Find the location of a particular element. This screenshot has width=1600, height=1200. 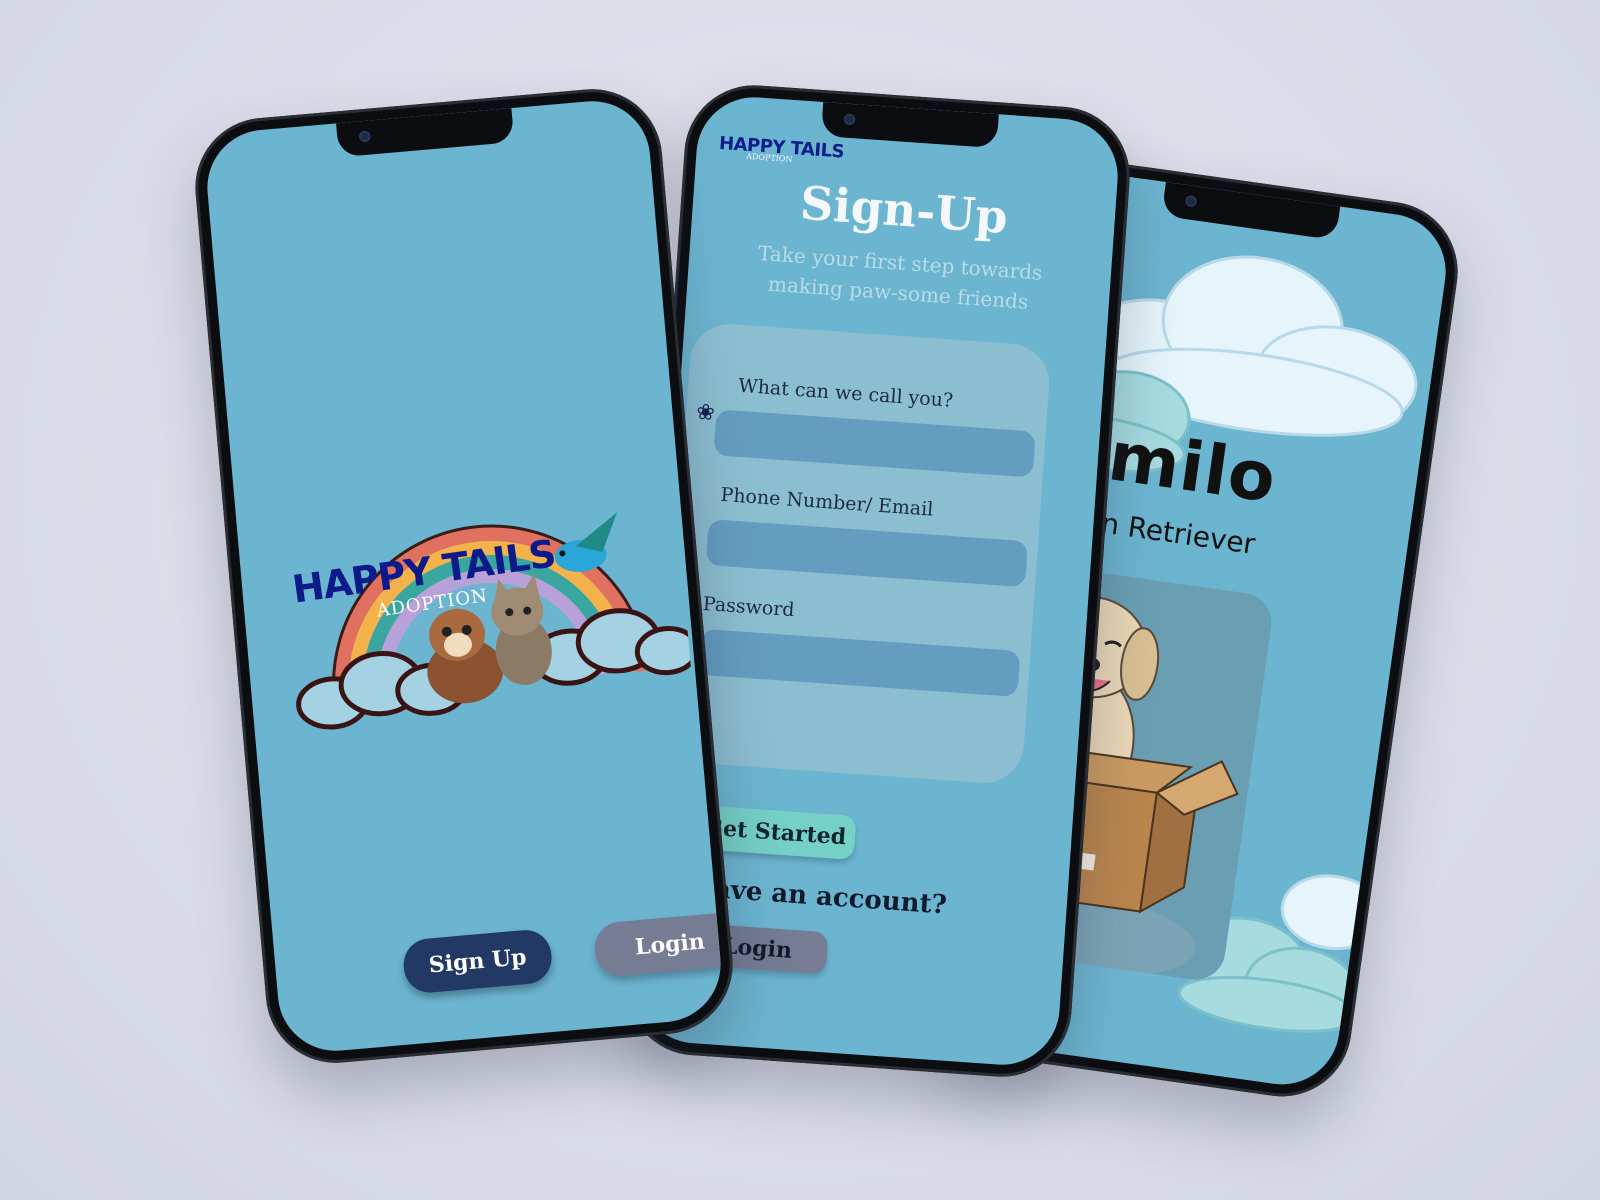

password-field is located at coordinates (859, 662).